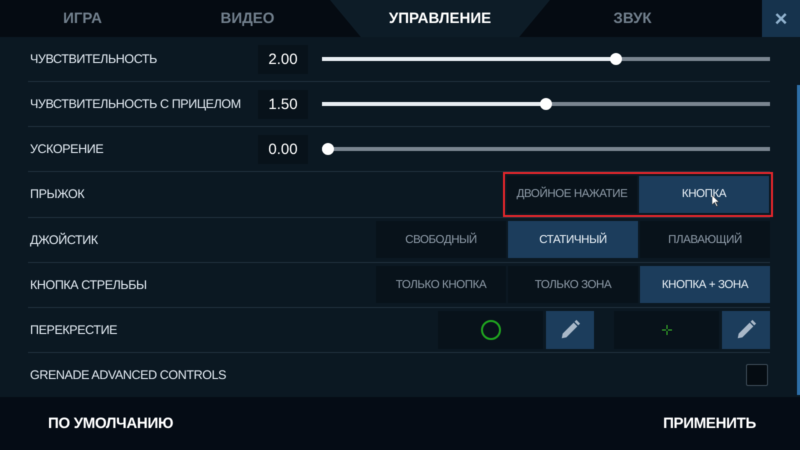 The image size is (800, 450). Describe the element at coordinates (247, 18) in the screenshot. I see `tab: ВИДЕО` at that location.